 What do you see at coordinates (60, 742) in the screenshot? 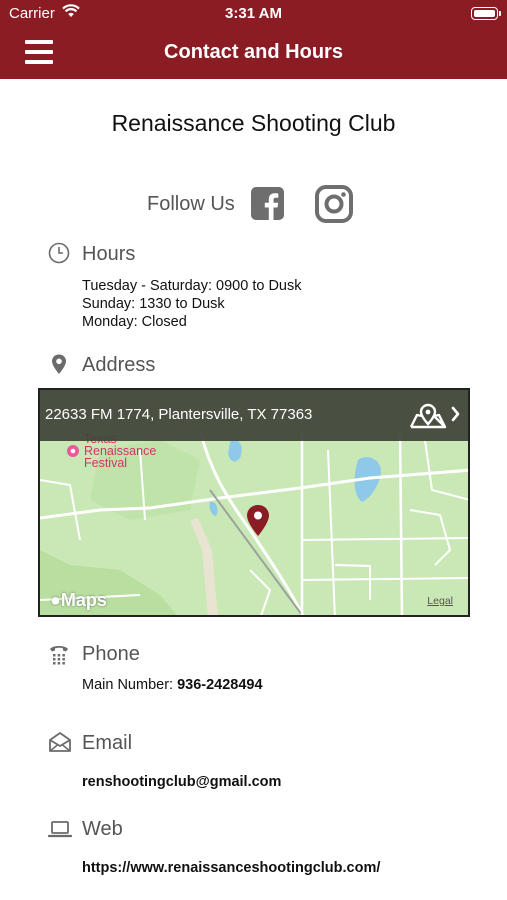
I see `email-icon` at bounding box center [60, 742].